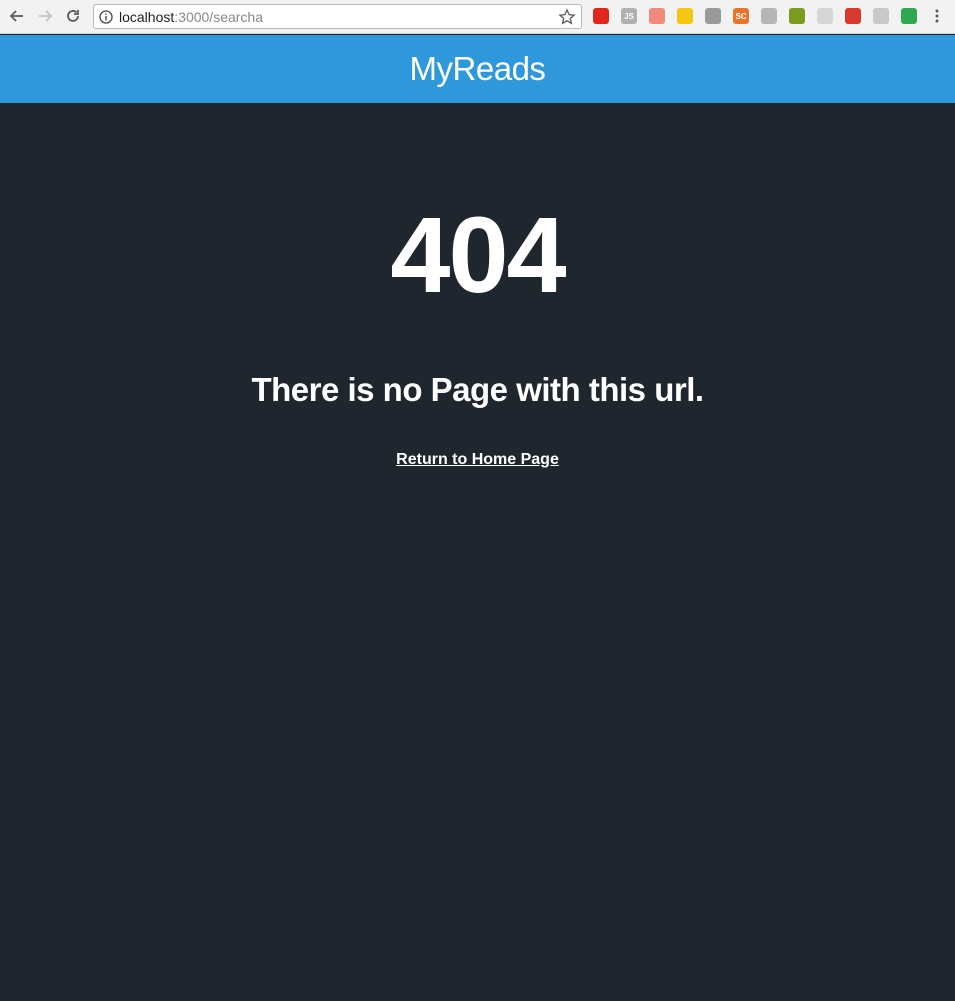 The height and width of the screenshot is (1001, 955). I want to click on return-home-link: Return to Home Page, so click(477, 460).